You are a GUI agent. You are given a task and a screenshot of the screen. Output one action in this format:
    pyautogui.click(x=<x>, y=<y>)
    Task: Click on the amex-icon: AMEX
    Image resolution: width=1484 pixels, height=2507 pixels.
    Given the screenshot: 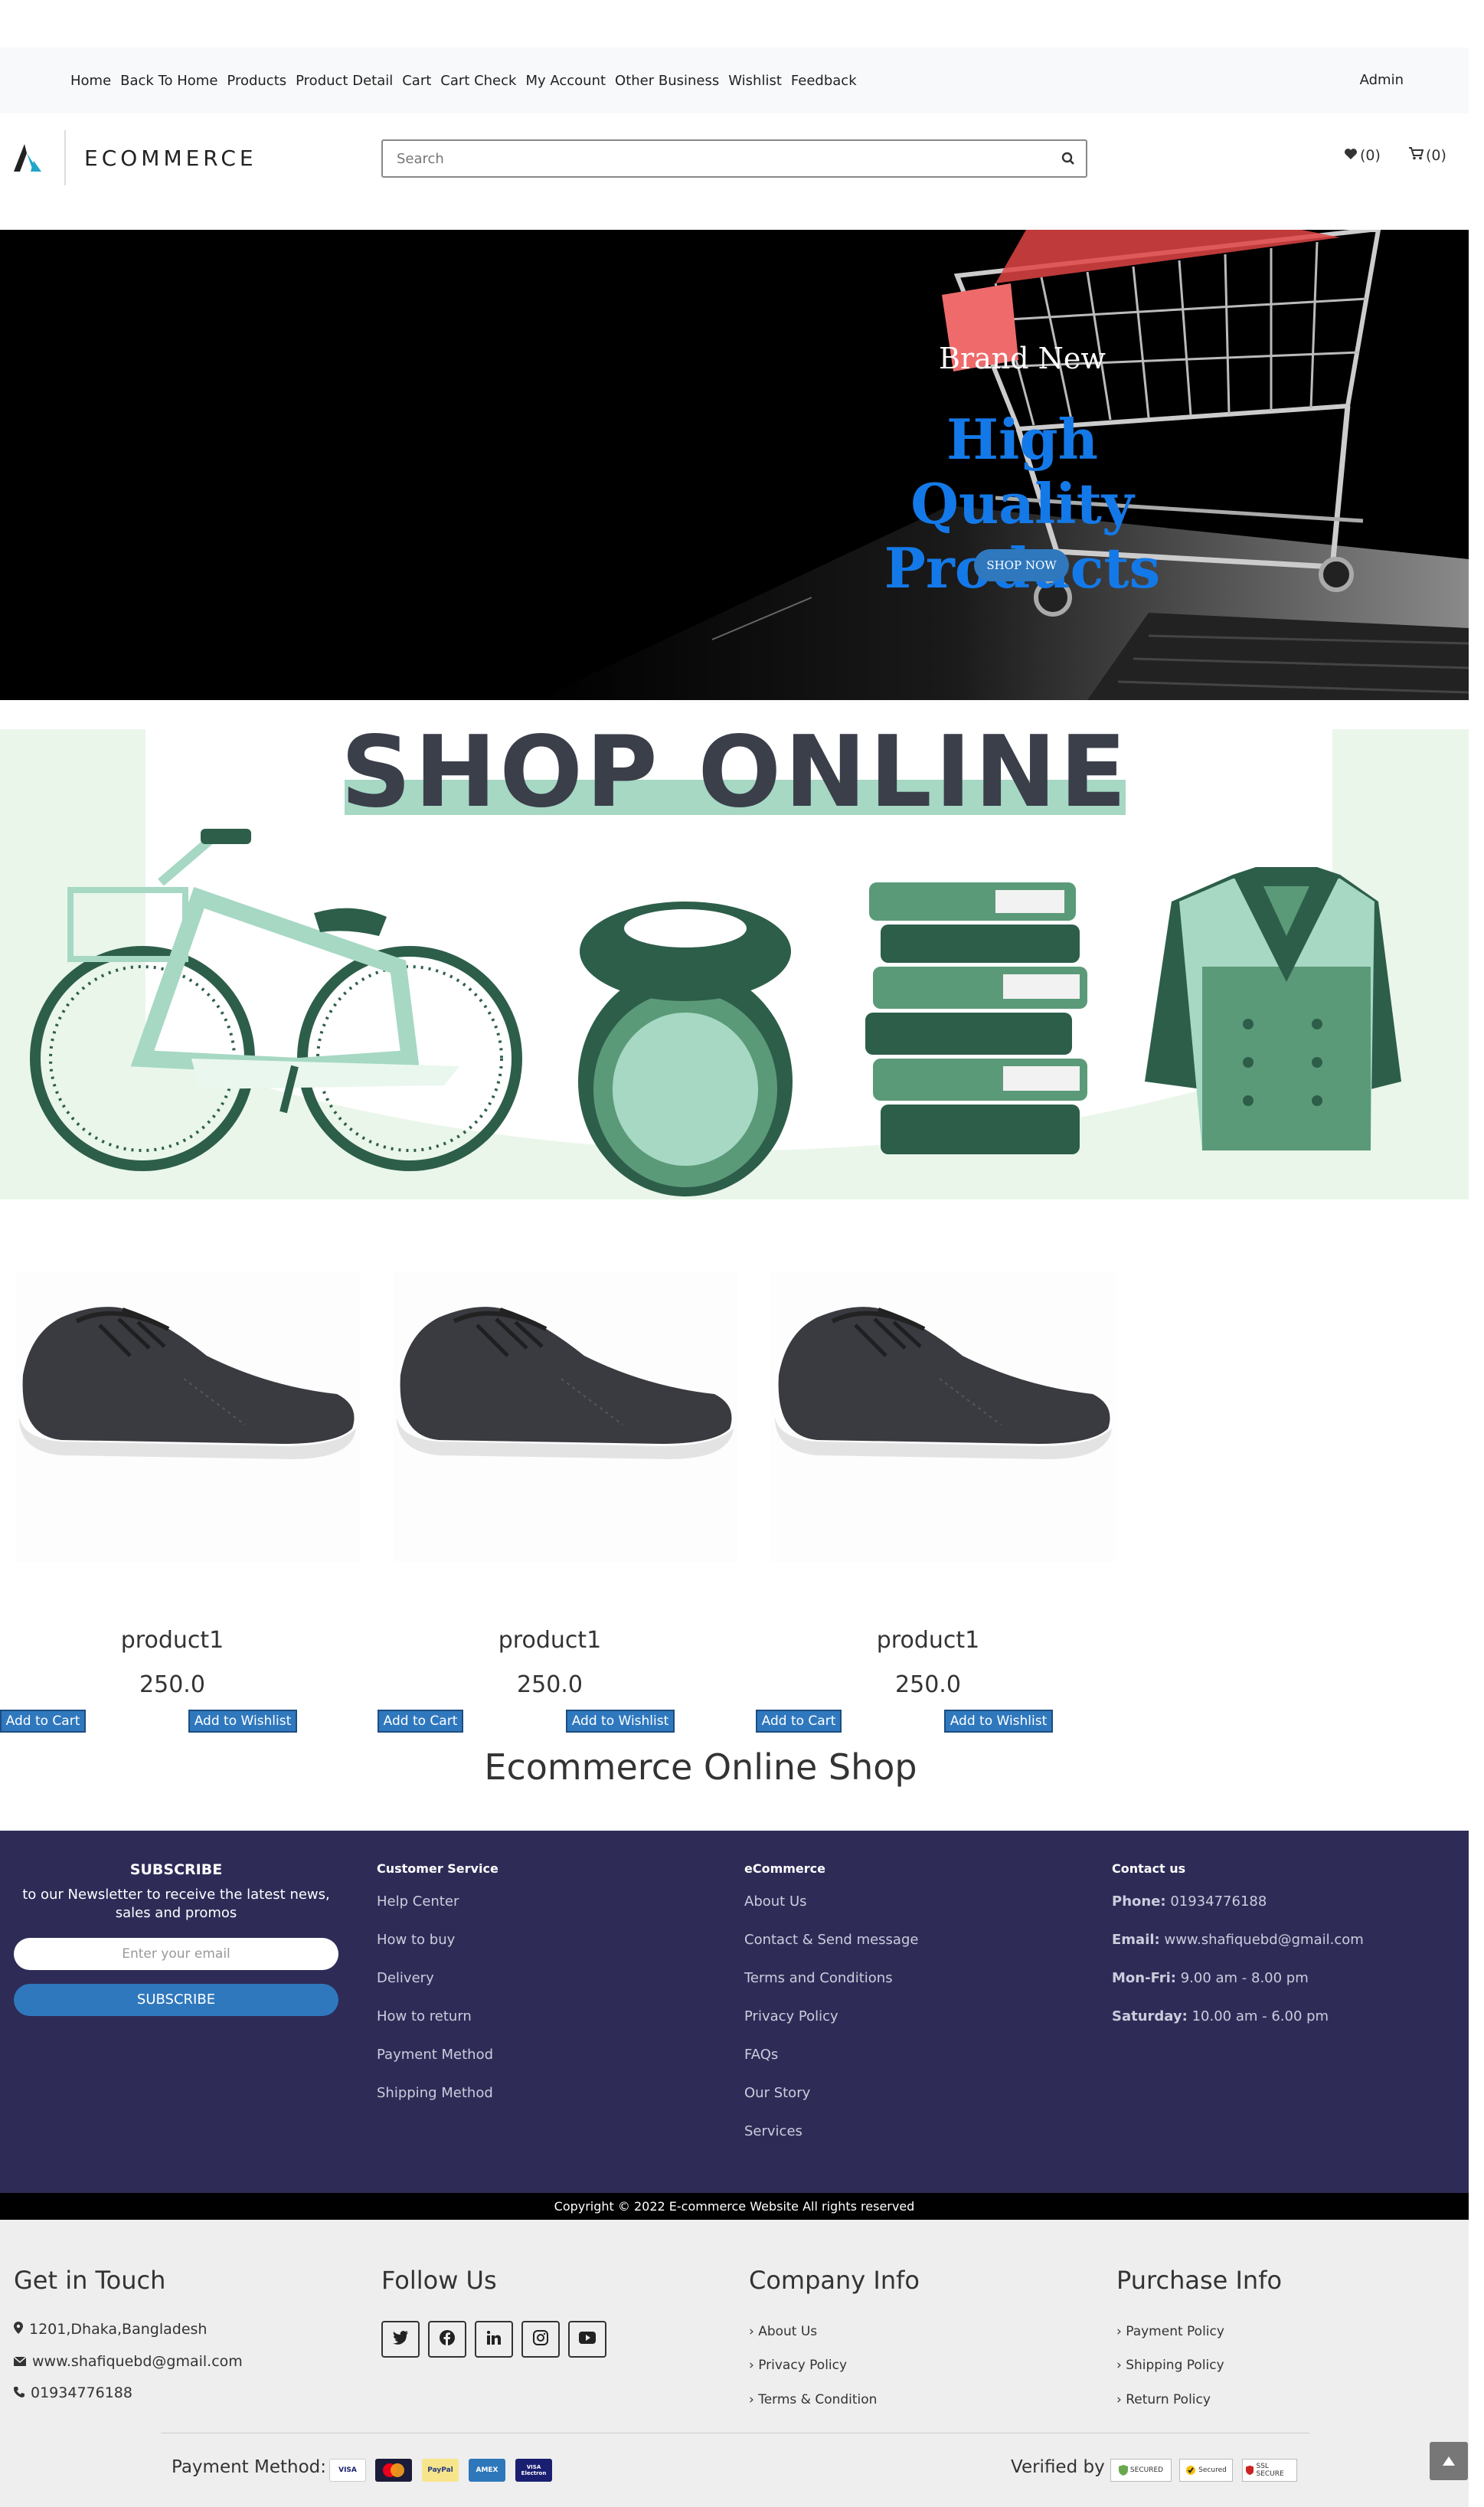 What is the action you would take?
    pyautogui.click(x=487, y=2470)
    